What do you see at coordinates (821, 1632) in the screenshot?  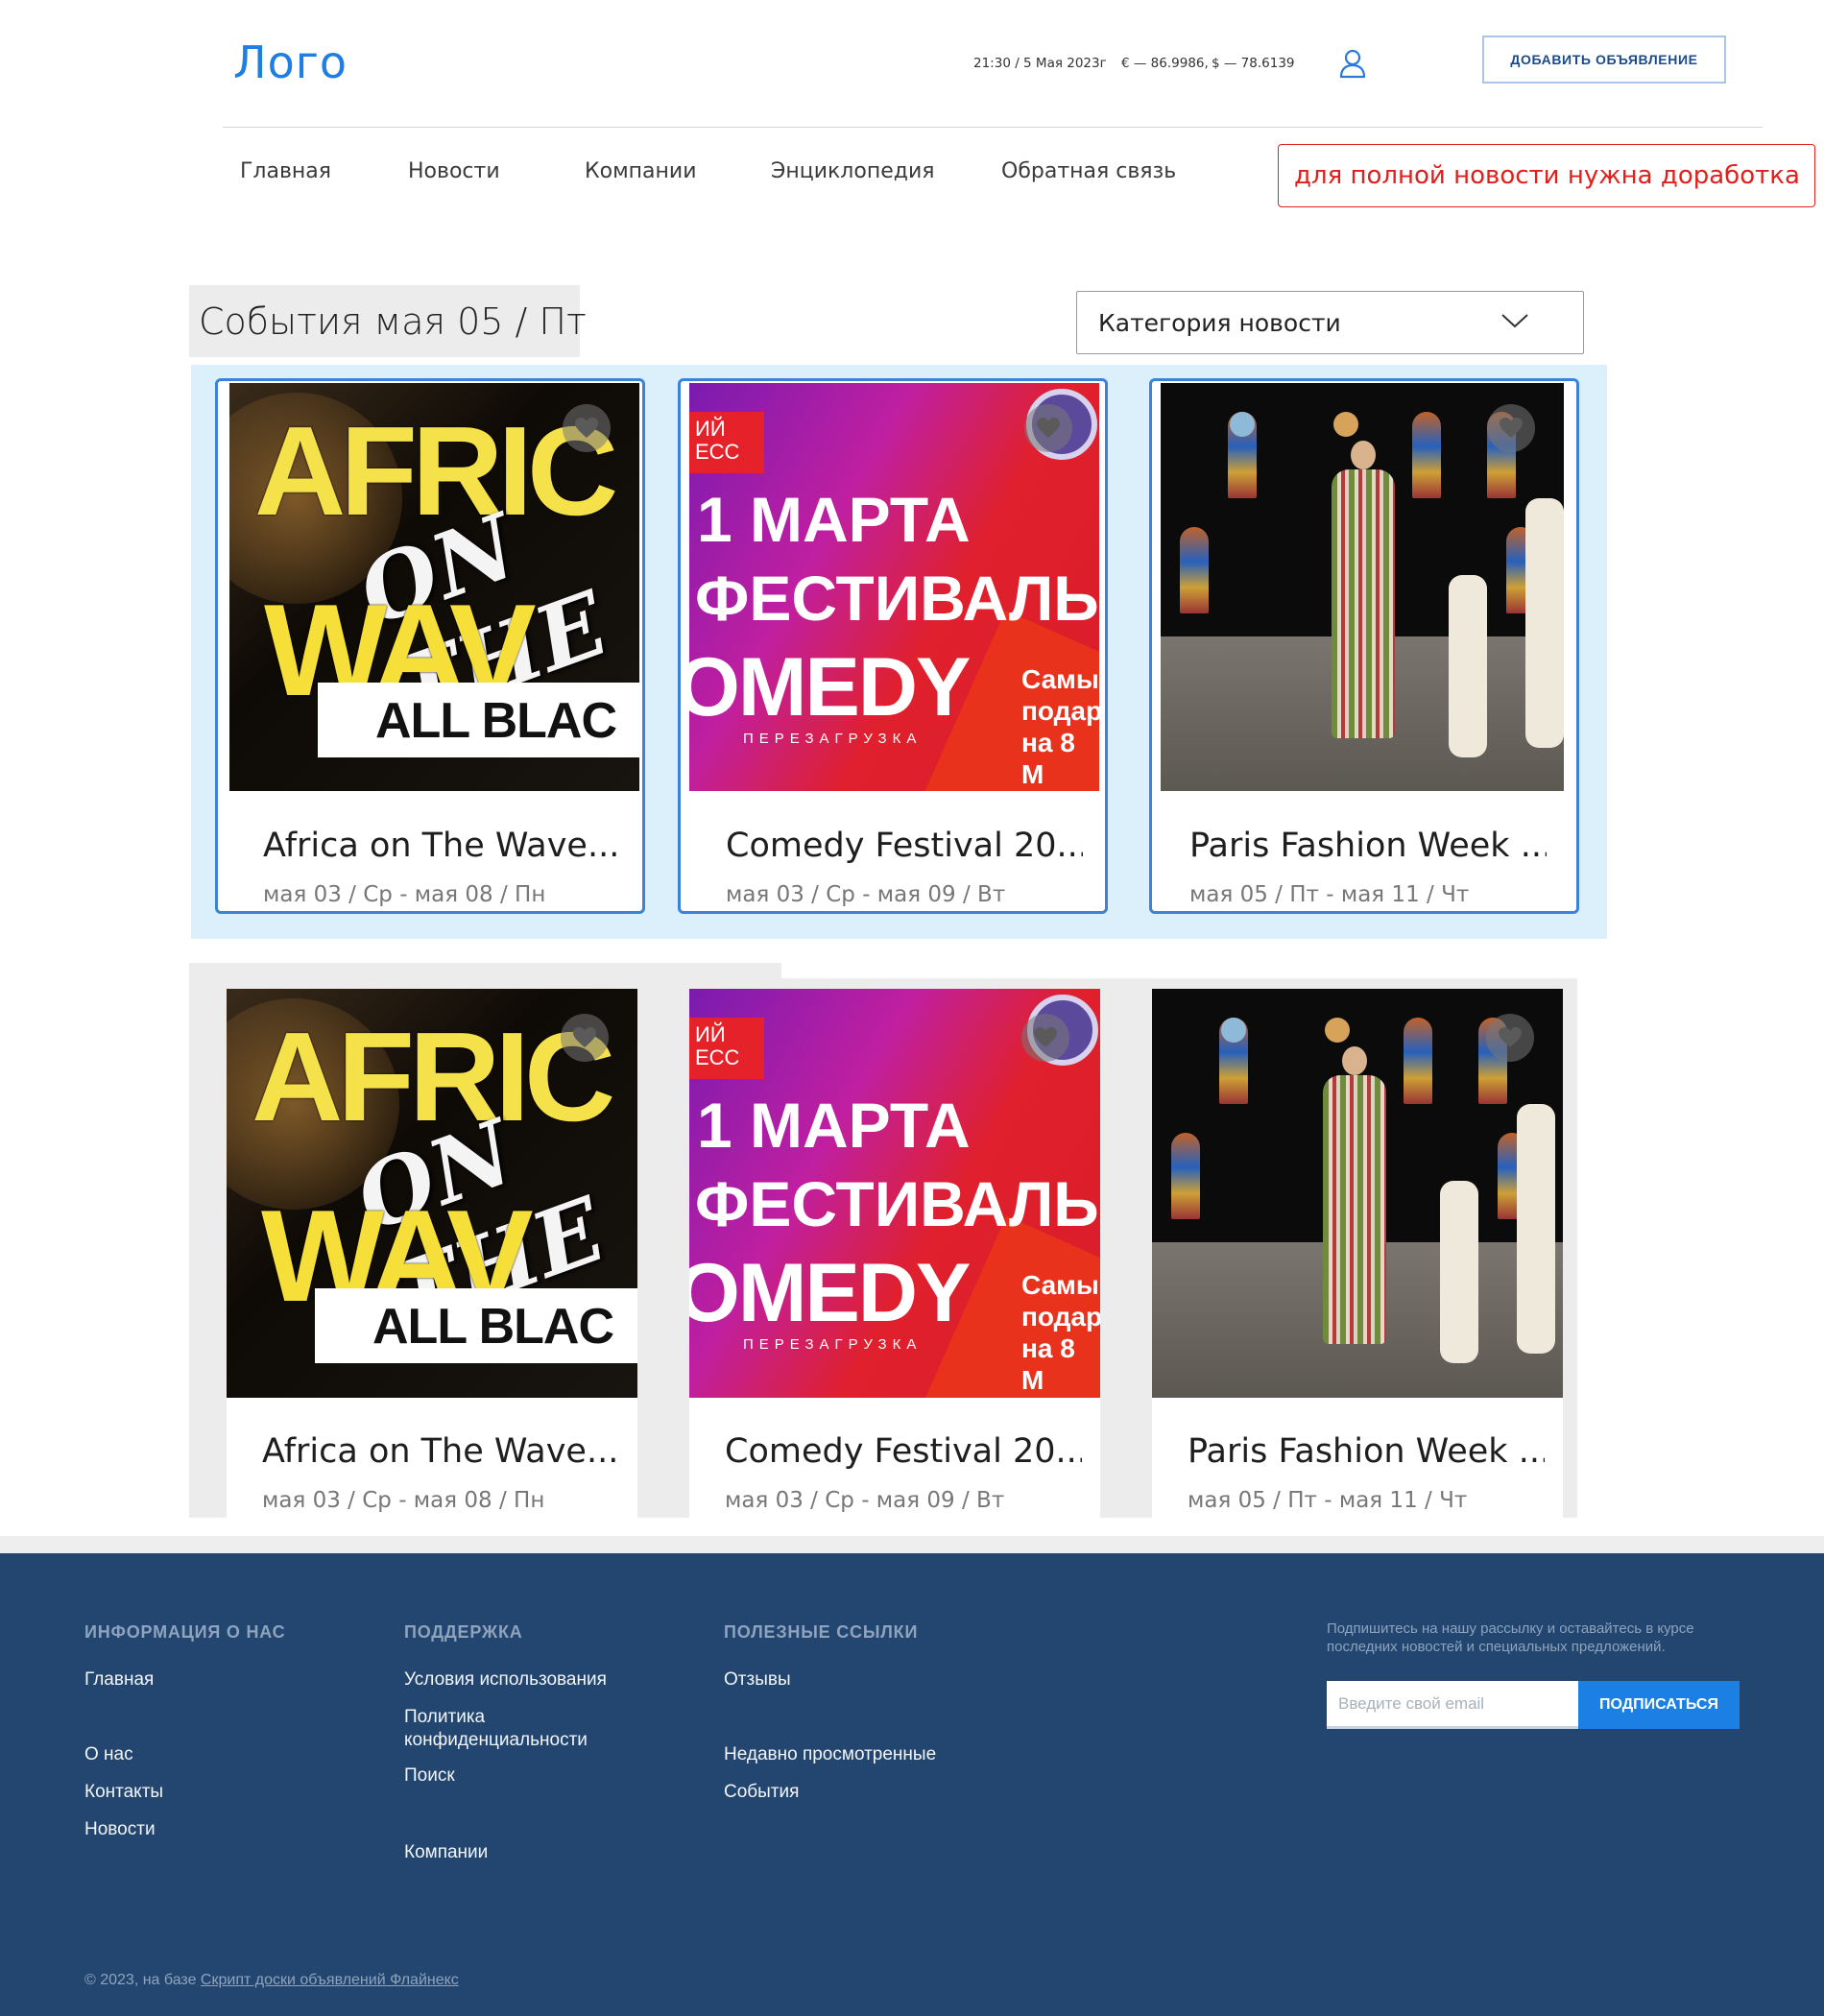 I see `footer-heading-useful-links: ПОЛЕЗНЫЕ ССЫЛКИ` at bounding box center [821, 1632].